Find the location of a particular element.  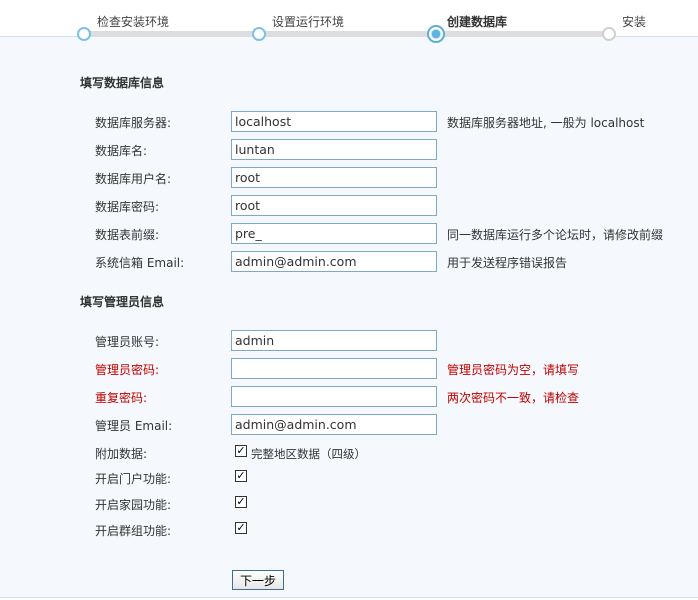

step-pending-dot-icon is located at coordinates (609, 34).